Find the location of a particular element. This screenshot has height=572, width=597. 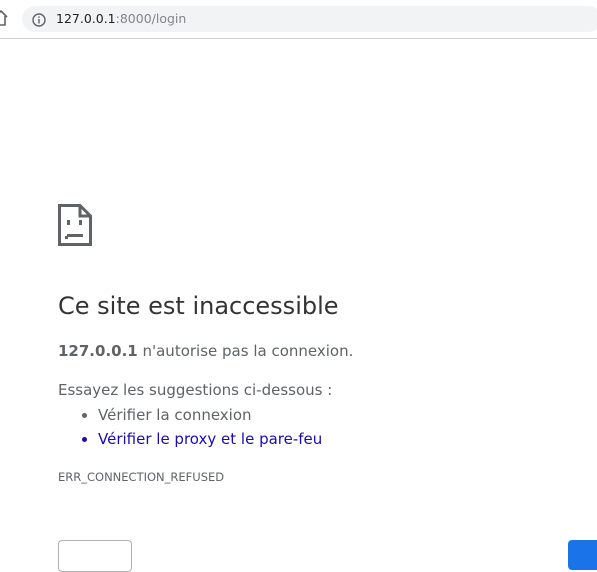

suggestion-label: Vérifier la connexion is located at coordinates (175, 415).